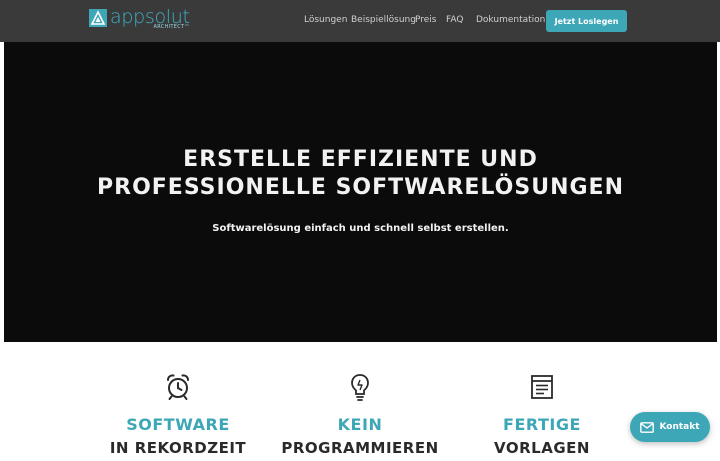 This screenshot has height=461, width=720. What do you see at coordinates (542, 387) in the screenshot?
I see `template-icon` at bounding box center [542, 387].